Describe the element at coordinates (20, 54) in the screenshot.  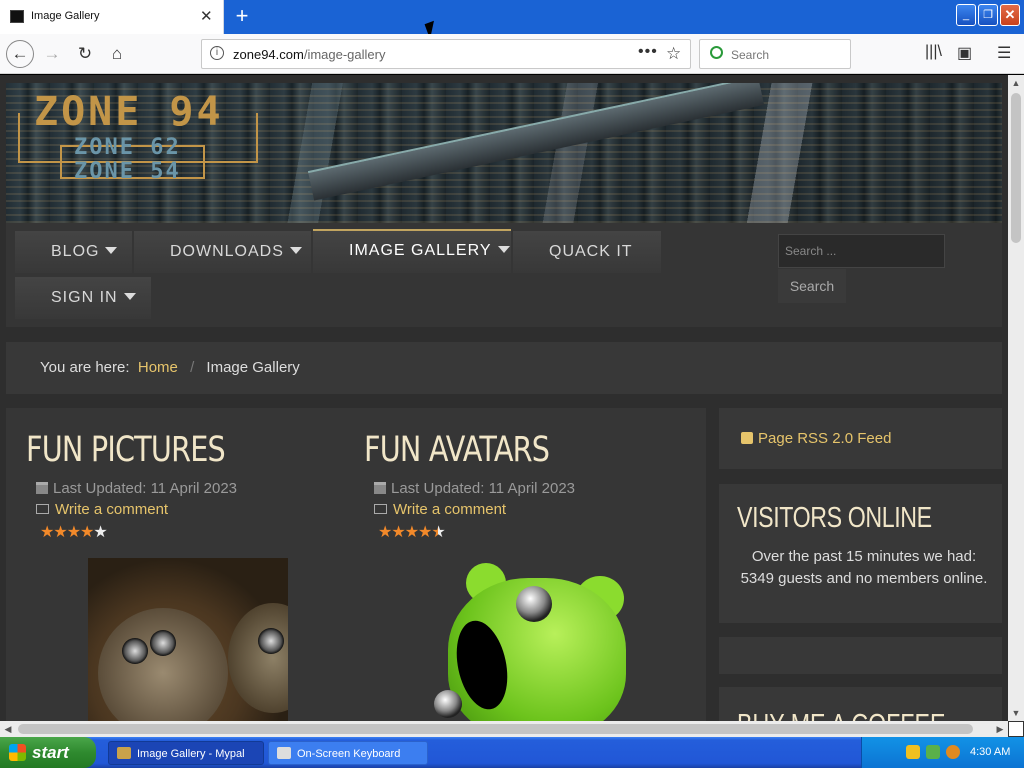
I see `back-icon: ←` at that location.